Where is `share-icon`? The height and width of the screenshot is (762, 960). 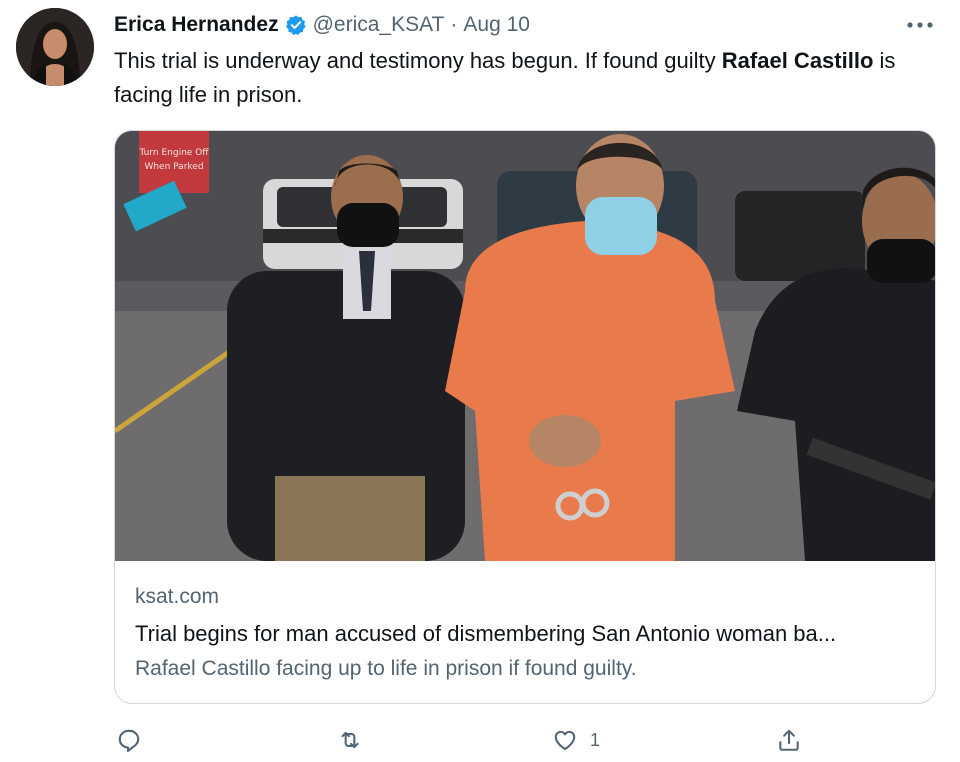 share-icon is located at coordinates (789, 740).